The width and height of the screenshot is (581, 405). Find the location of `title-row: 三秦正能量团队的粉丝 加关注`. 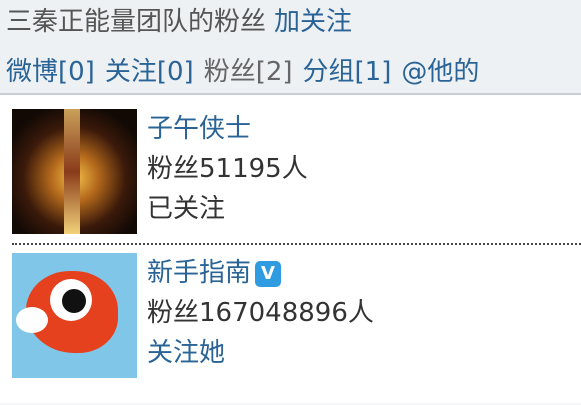

title-row: 三秦正能量团队的粉丝 加关注 is located at coordinates (290, 22).